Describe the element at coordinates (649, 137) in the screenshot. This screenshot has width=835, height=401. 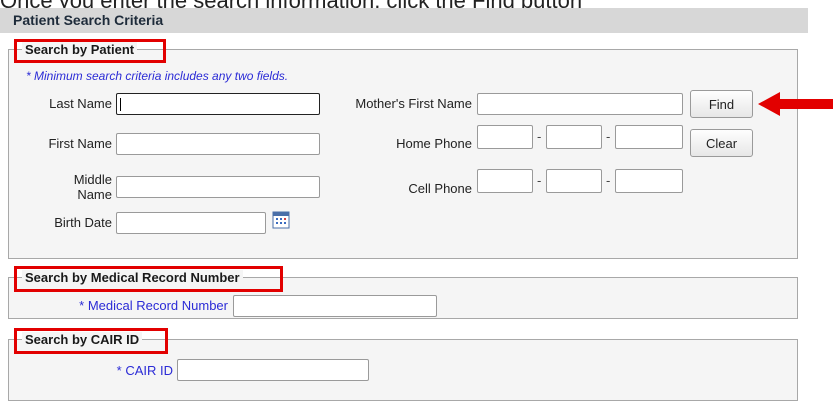
I see `home-phone-line-input` at that location.